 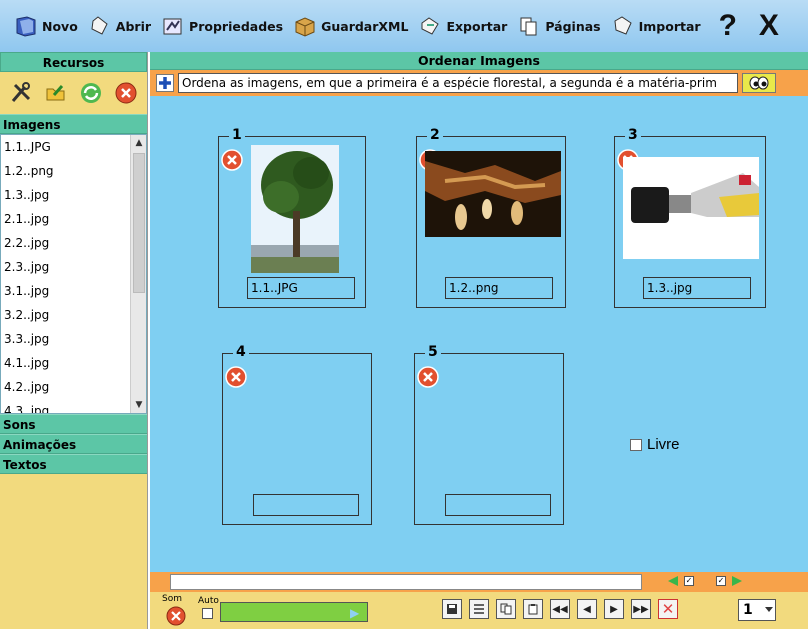 What do you see at coordinates (435, 135) in the screenshot?
I see `slot-number: 2` at bounding box center [435, 135].